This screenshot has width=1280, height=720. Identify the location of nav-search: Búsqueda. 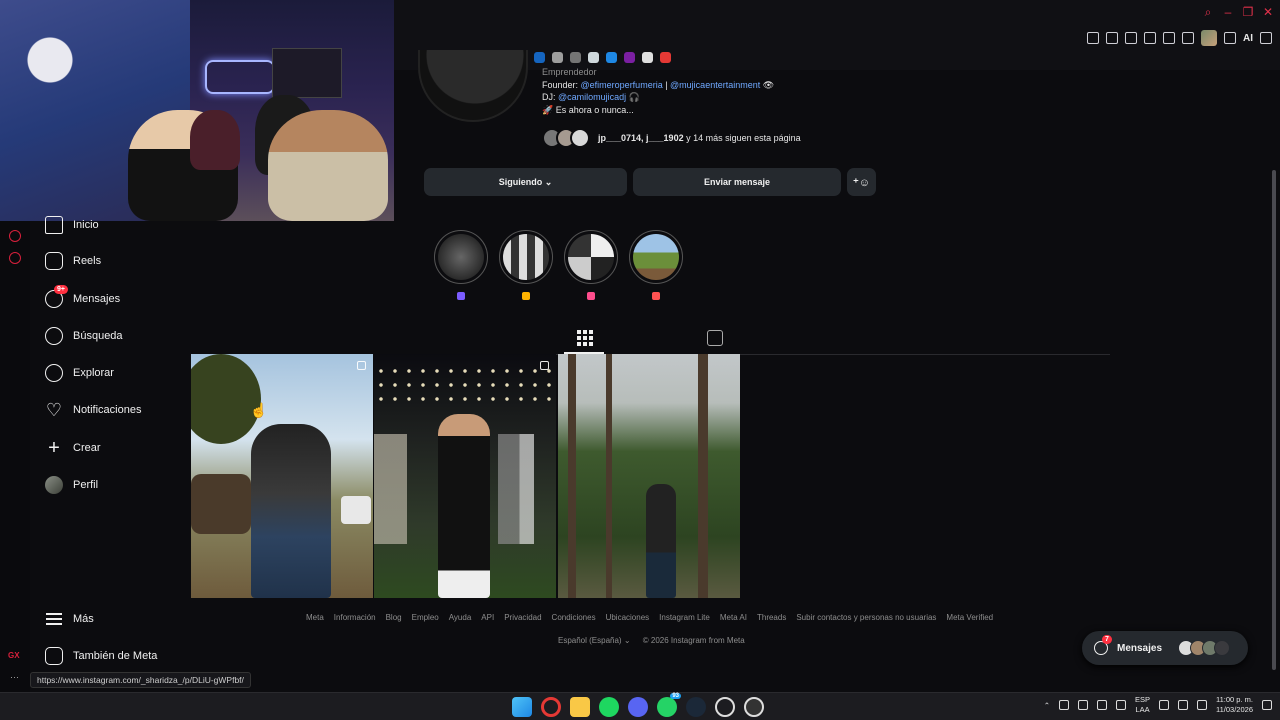
(84, 336).